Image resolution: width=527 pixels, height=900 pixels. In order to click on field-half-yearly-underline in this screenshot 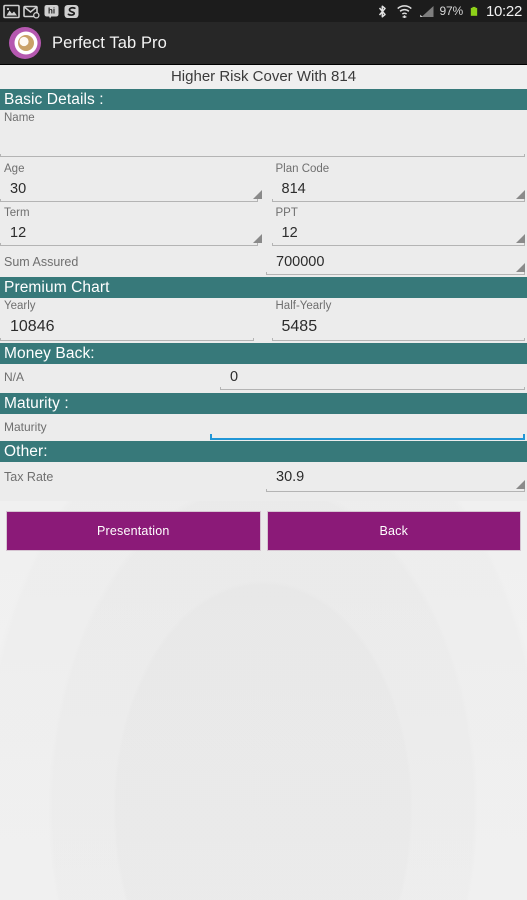, I will do `click(398, 339)`.